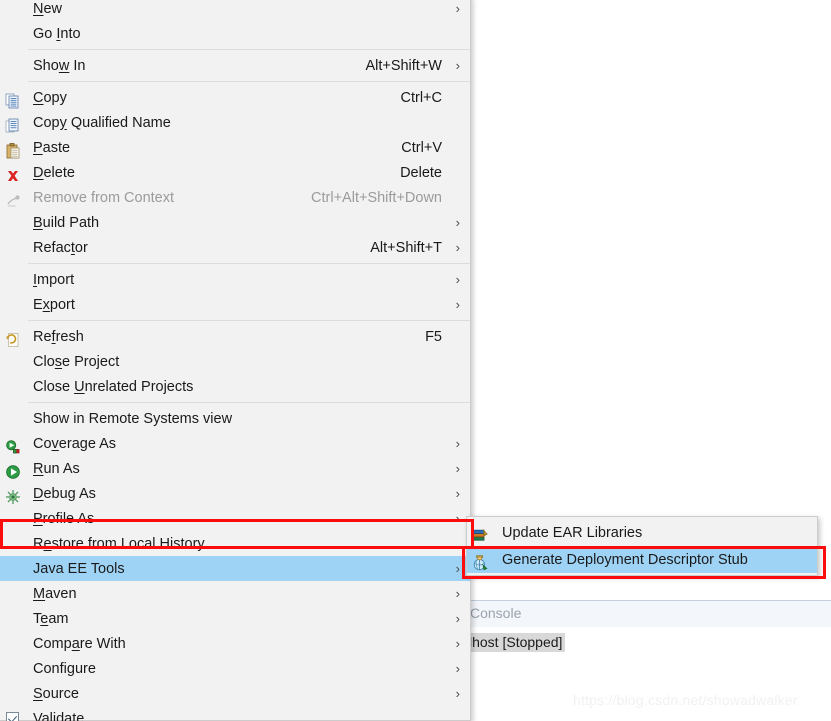 The width and height of the screenshot is (831, 721). Describe the element at coordinates (625, 559) in the screenshot. I see `menu-item-label: Generate Deployment Descriptor Stub` at that location.